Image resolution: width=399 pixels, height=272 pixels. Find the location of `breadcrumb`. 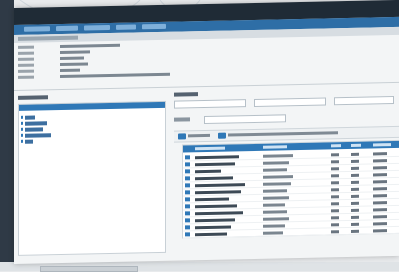

breadcrumb is located at coordinates (48, 38).